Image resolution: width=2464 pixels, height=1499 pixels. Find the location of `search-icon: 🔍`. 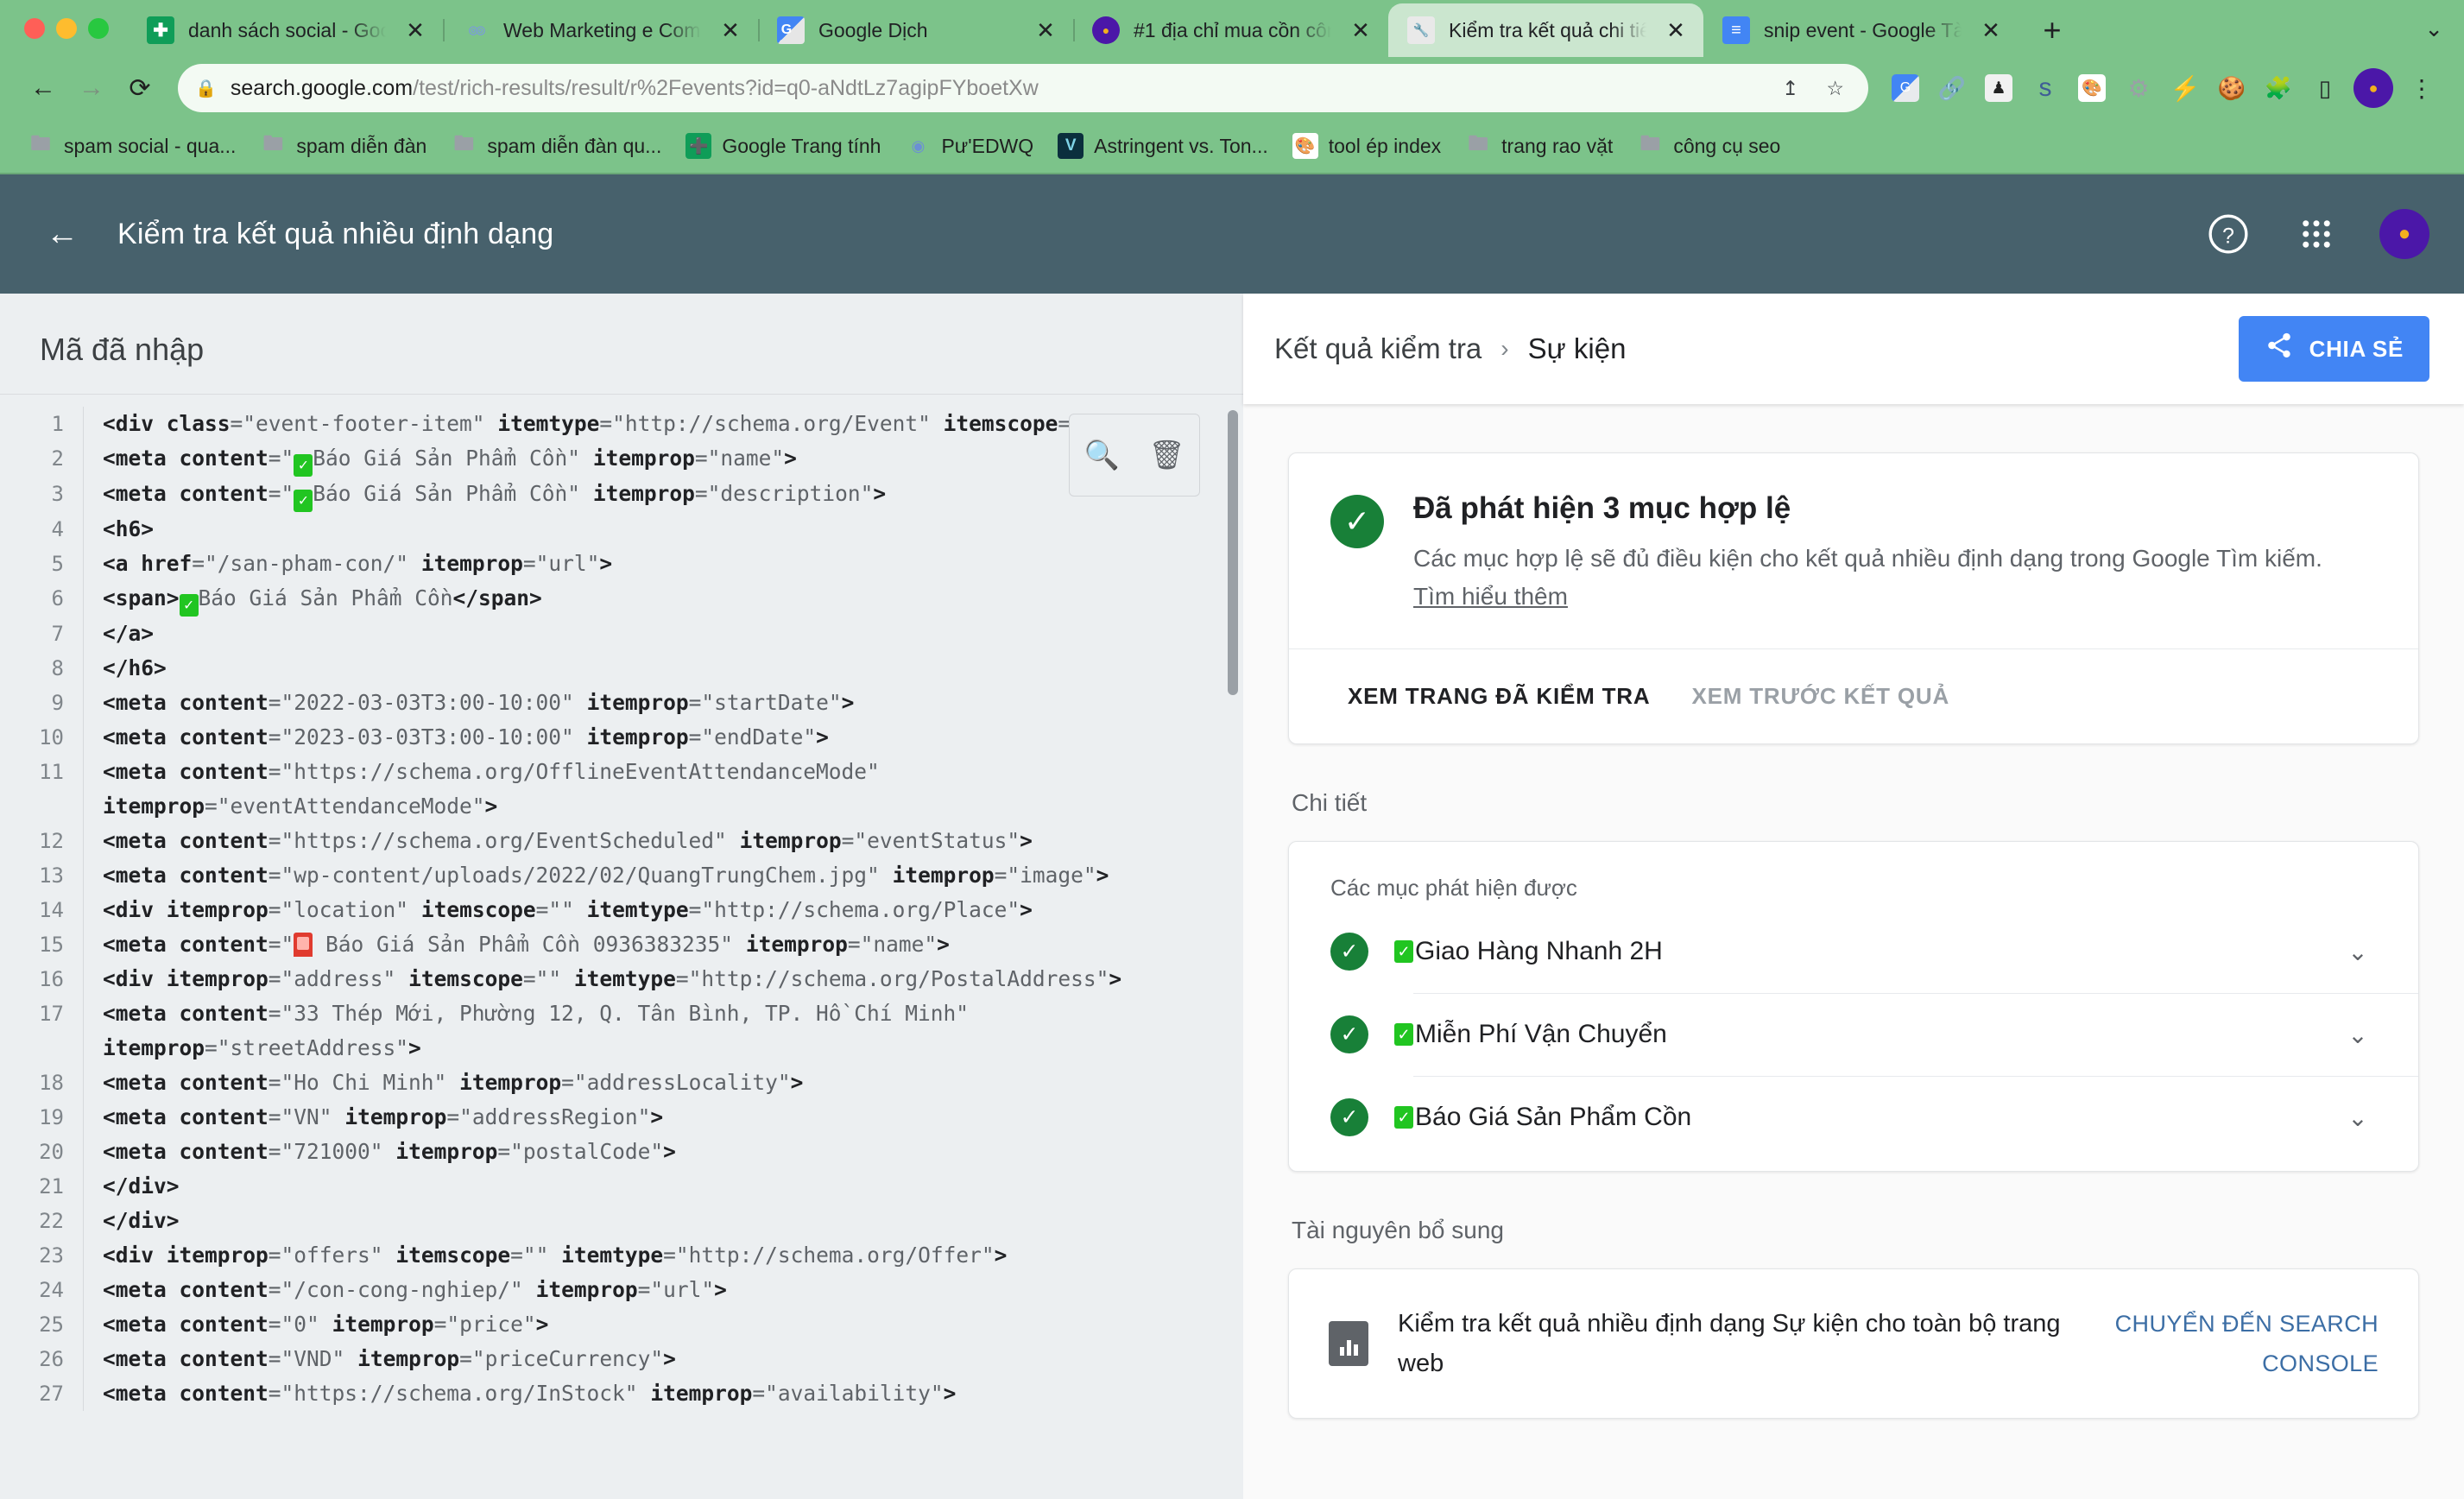

search-icon: 🔍 is located at coordinates (1102, 456).